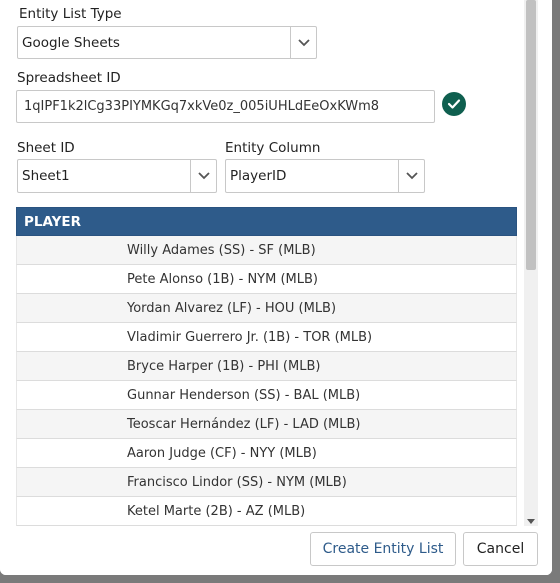 The image size is (560, 583). Describe the element at coordinates (531, 135) in the screenshot. I see `scrollbar-thumb` at that location.